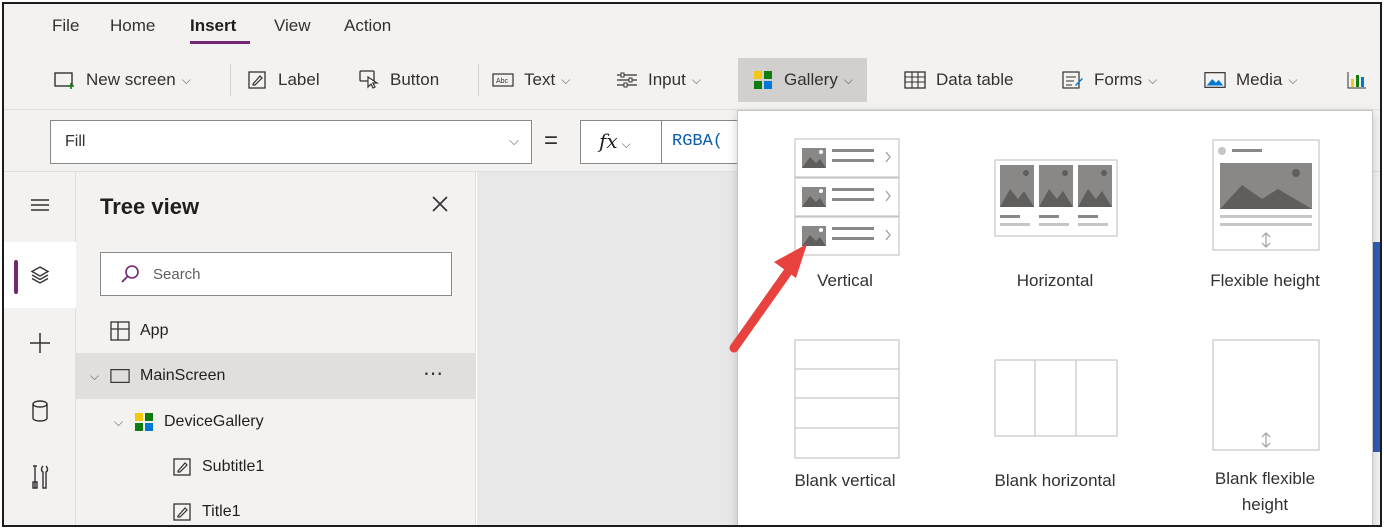 This screenshot has height=529, width=1384. What do you see at coordinates (440, 204) in the screenshot?
I see `close-icon` at bounding box center [440, 204].